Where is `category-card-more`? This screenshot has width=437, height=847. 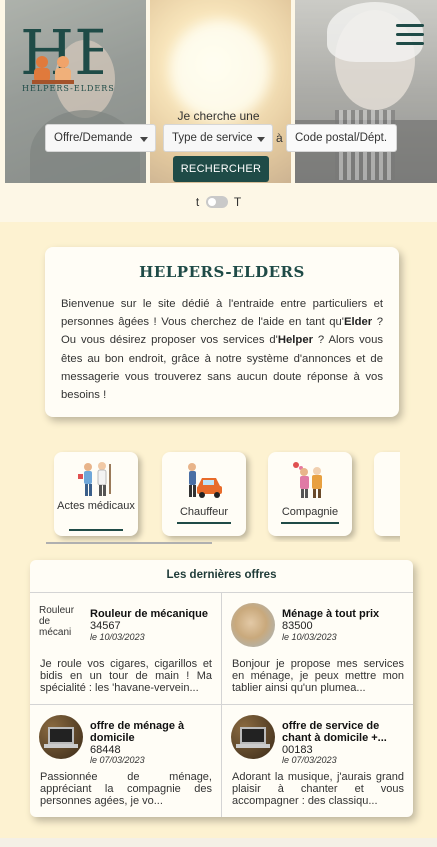 category-card-more is located at coordinates (387, 494).